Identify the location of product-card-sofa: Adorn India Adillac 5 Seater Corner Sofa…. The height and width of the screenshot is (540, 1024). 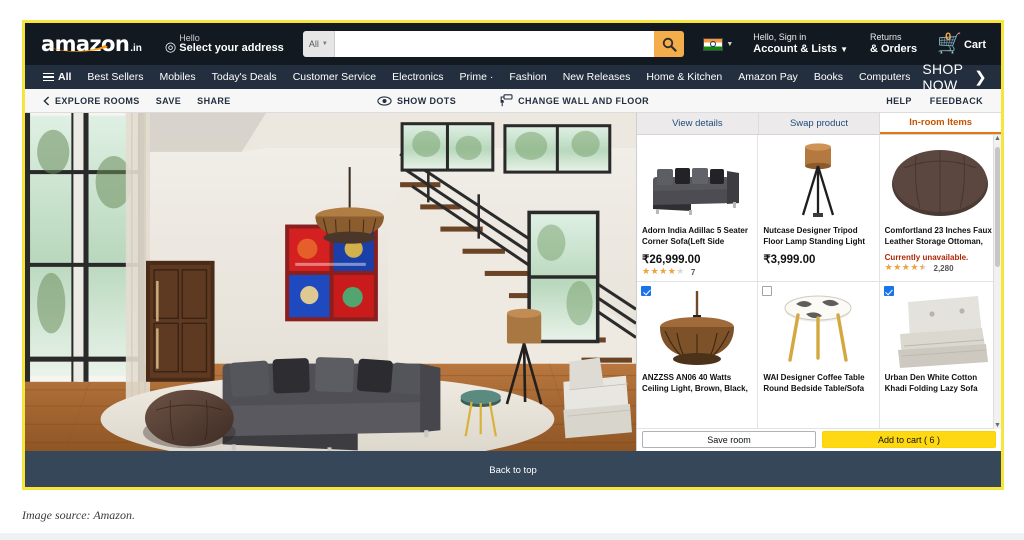
(698, 208).